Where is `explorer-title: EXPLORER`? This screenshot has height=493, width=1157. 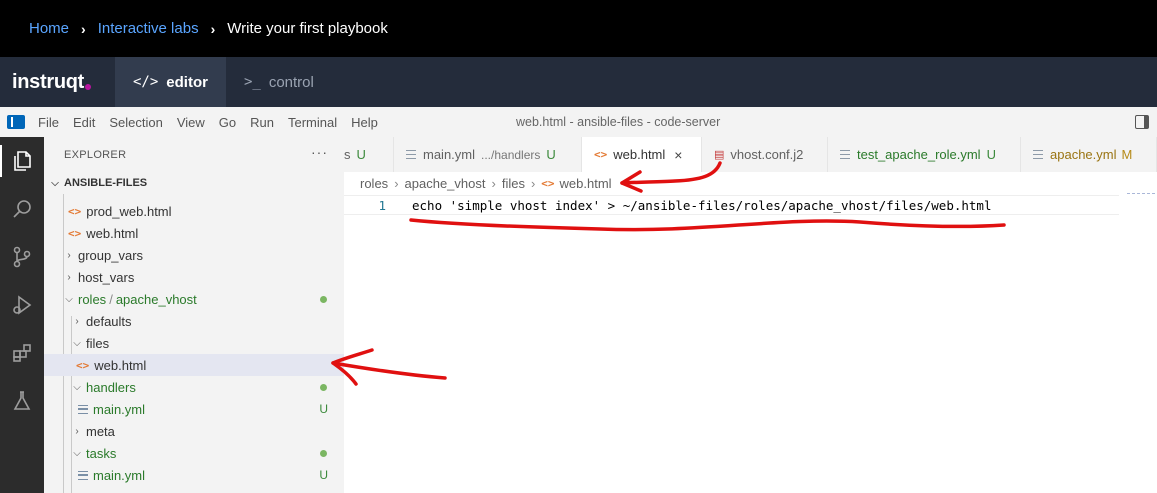
explorer-title: EXPLORER is located at coordinates (95, 155).